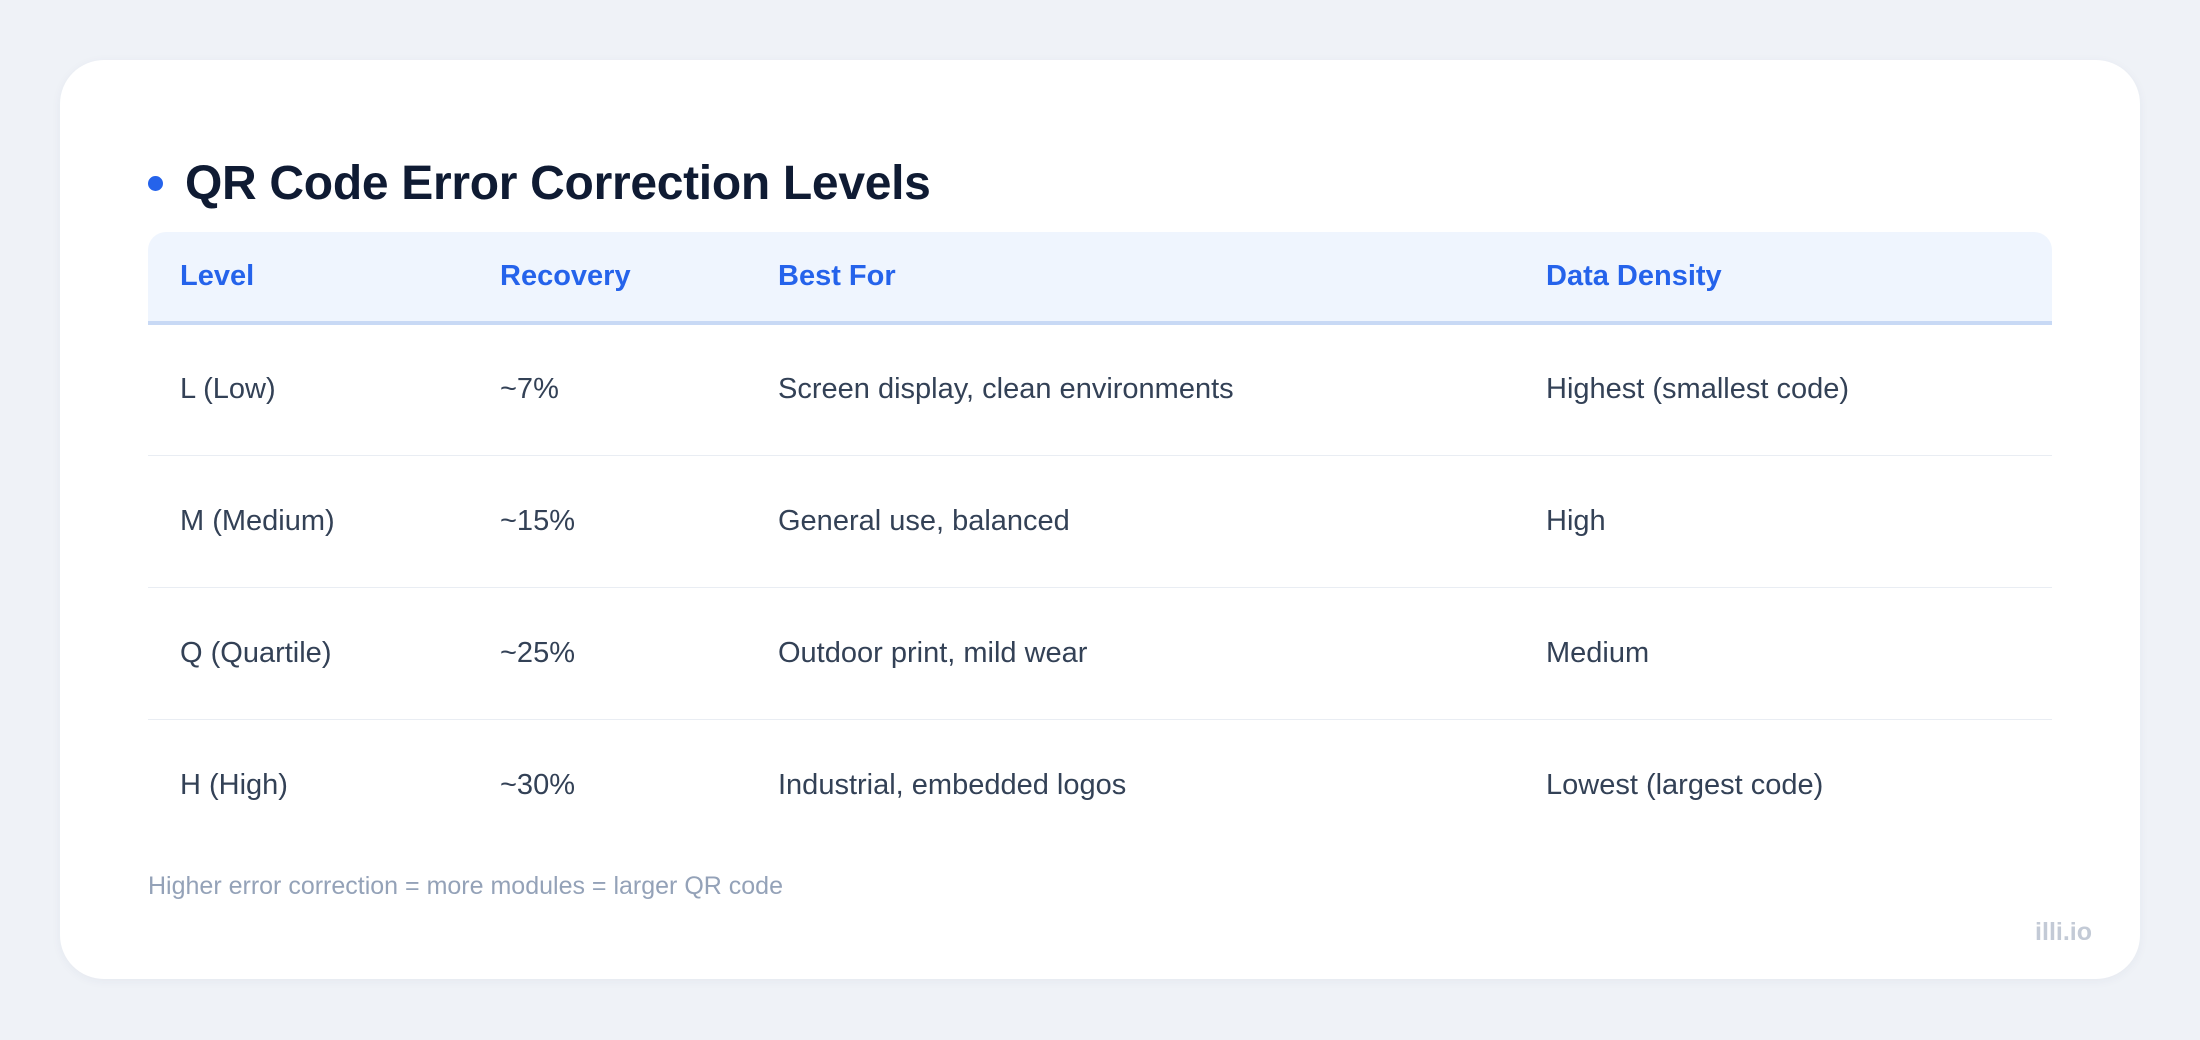 Image resolution: width=2200 pixels, height=1040 pixels. Describe the element at coordinates (155, 183) in the screenshot. I see `bullet-dot-icon` at that location.